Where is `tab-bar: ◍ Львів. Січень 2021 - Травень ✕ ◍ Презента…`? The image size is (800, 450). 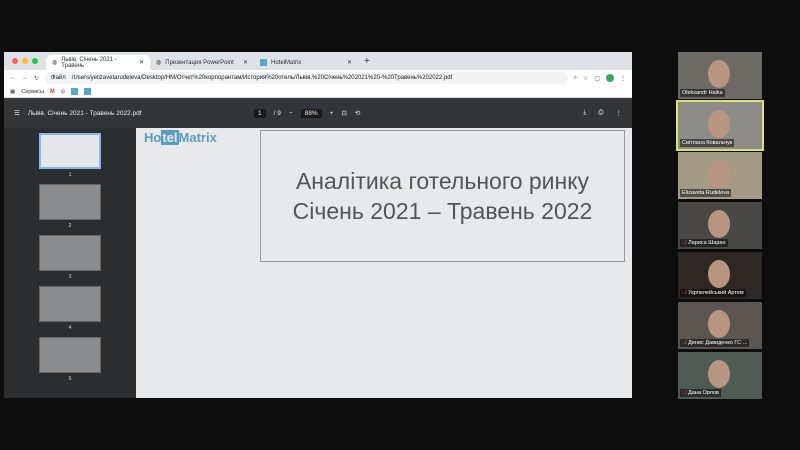
tab-bar: ◍ Львів. Січень 2021 - Травень ✕ ◍ Презента… is located at coordinates (318, 61).